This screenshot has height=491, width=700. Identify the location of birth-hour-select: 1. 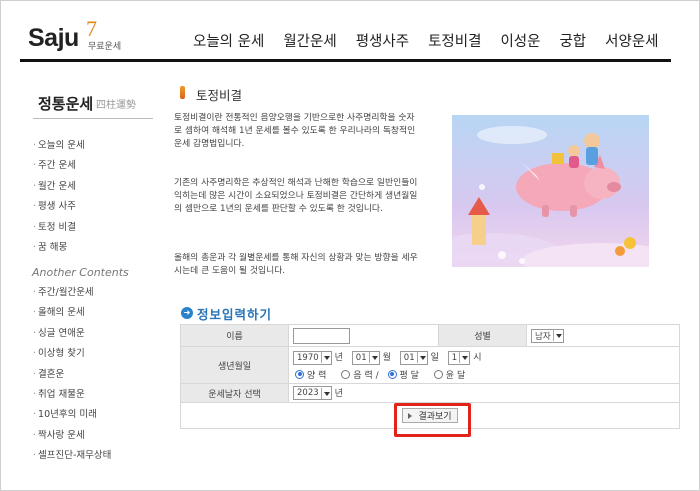
(459, 357).